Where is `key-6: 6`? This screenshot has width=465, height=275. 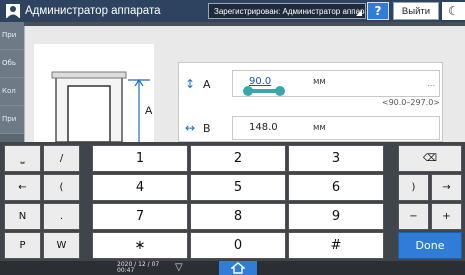 key-6: 6 is located at coordinates (336, 187).